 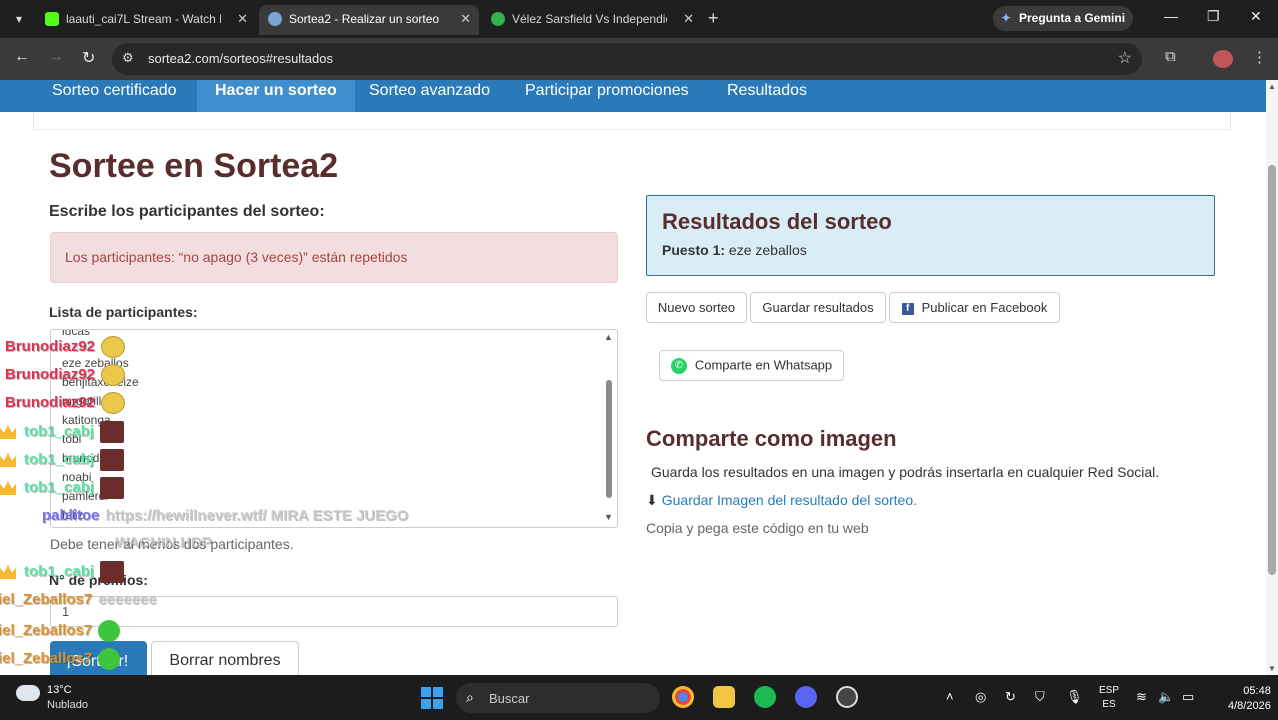 I want to click on restore-icon: ❐, so click(x=1213, y=16).